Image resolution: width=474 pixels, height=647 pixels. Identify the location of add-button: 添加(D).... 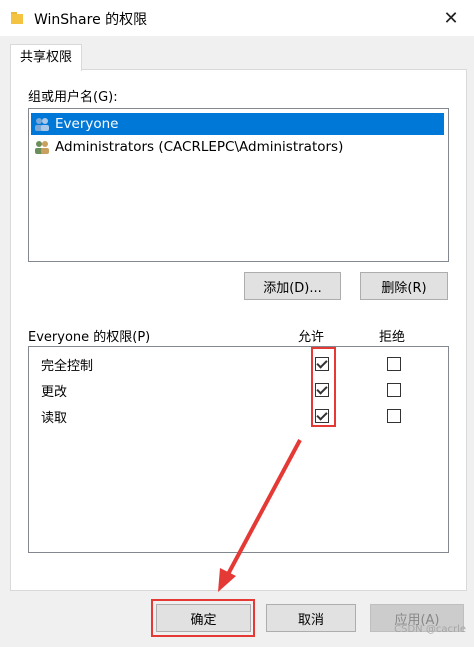
(292, 286).